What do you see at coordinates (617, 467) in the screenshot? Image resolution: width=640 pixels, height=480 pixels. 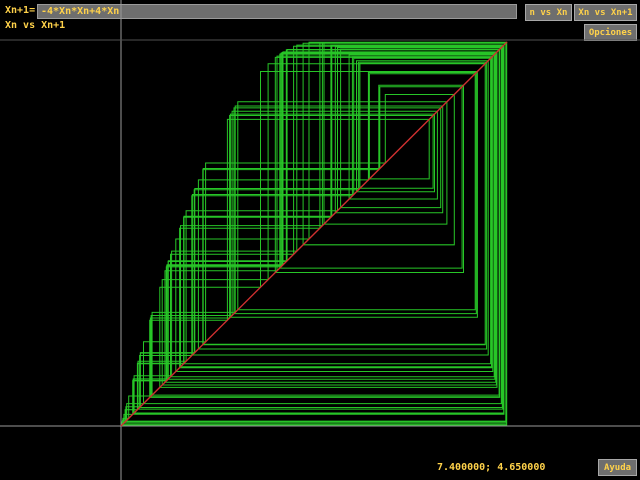 I see `help-button: Ayuda` at bounding box center [617, 467].